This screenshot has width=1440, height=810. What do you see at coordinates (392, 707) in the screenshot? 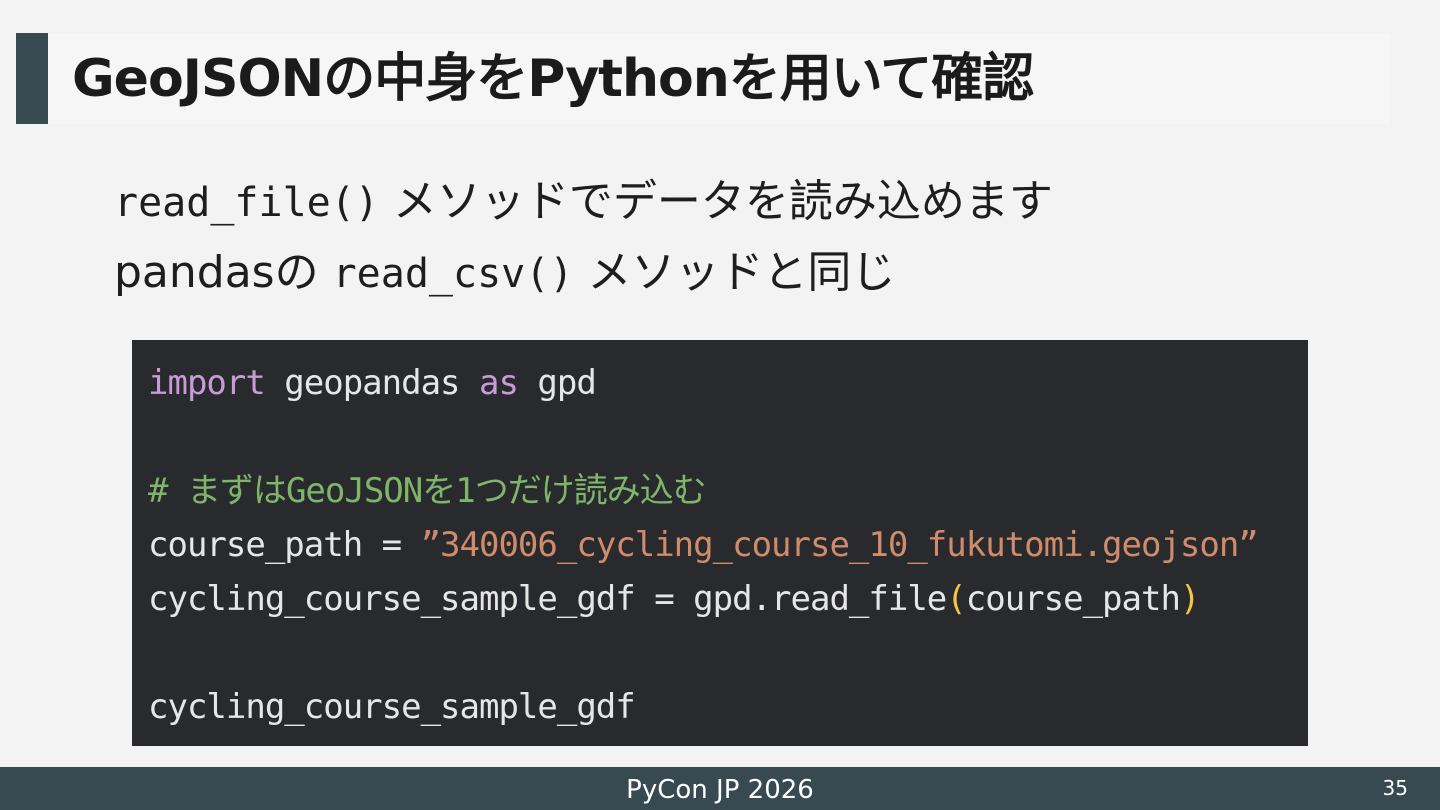
I see `code-line-output: cycling_course_sample_gdf` at bounding box center [392, 707].